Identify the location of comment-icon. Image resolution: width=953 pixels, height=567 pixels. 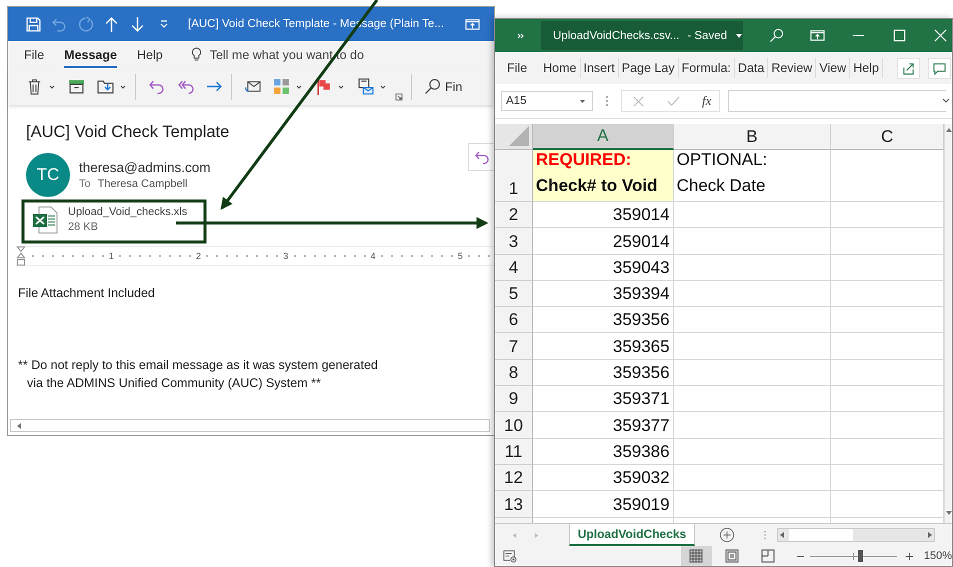
(939, 68).